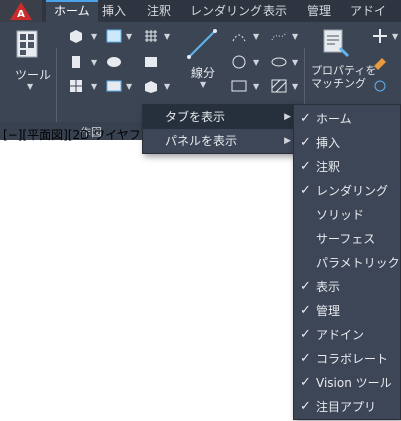 This screenshot has width=401, height=421. What do you see at coordinates (167, 86) in the screenshot?
I see `solid-dropdown-icon: ▼` at bounding box center [167, 86].